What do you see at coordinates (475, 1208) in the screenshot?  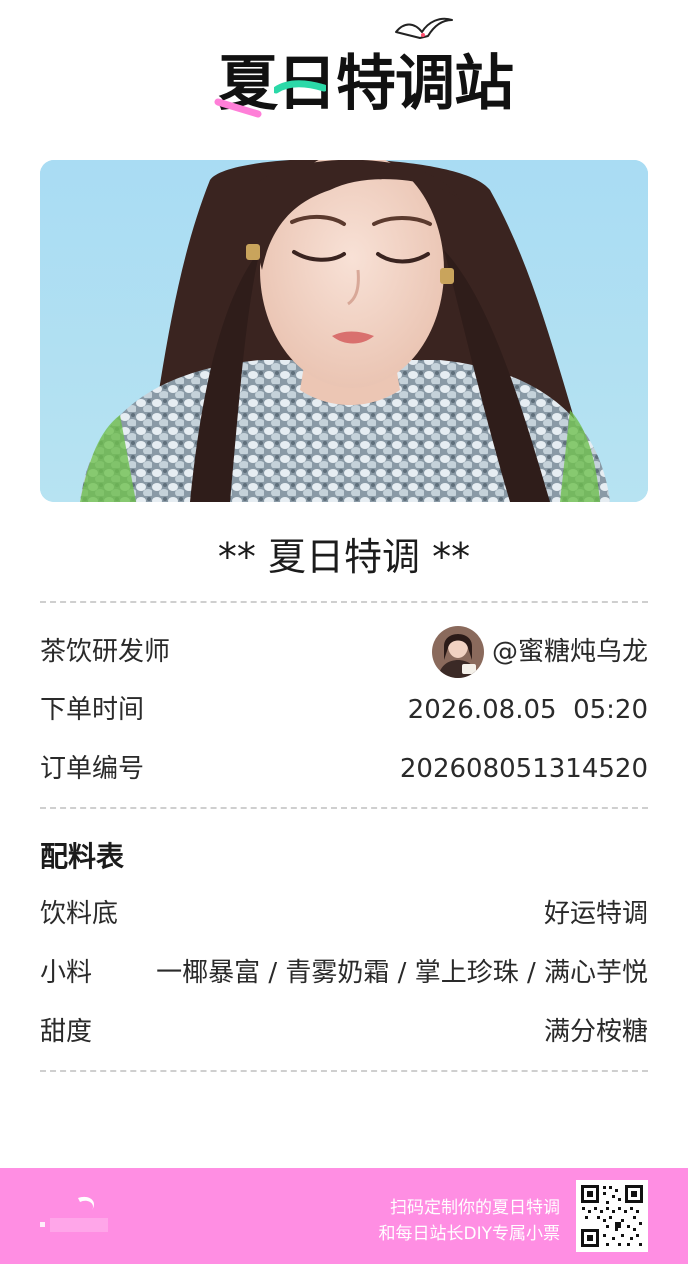 I see `footer-line-1: 扫码定制你的夏日特调` at bounding box center [475, 1208].